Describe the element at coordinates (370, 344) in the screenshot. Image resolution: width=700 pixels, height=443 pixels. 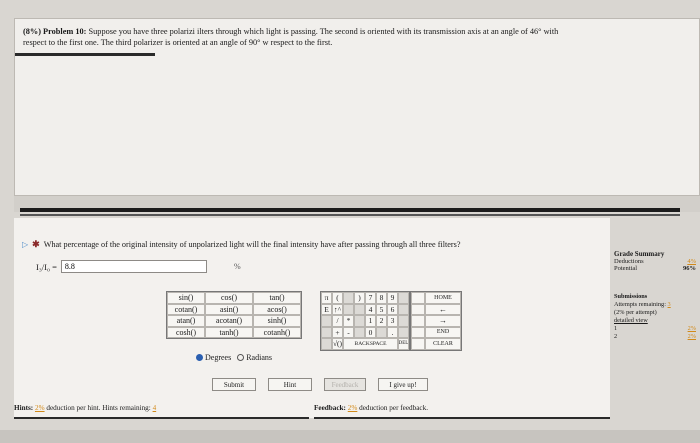
I see `key-backspace: BACKSPACE` at that location.